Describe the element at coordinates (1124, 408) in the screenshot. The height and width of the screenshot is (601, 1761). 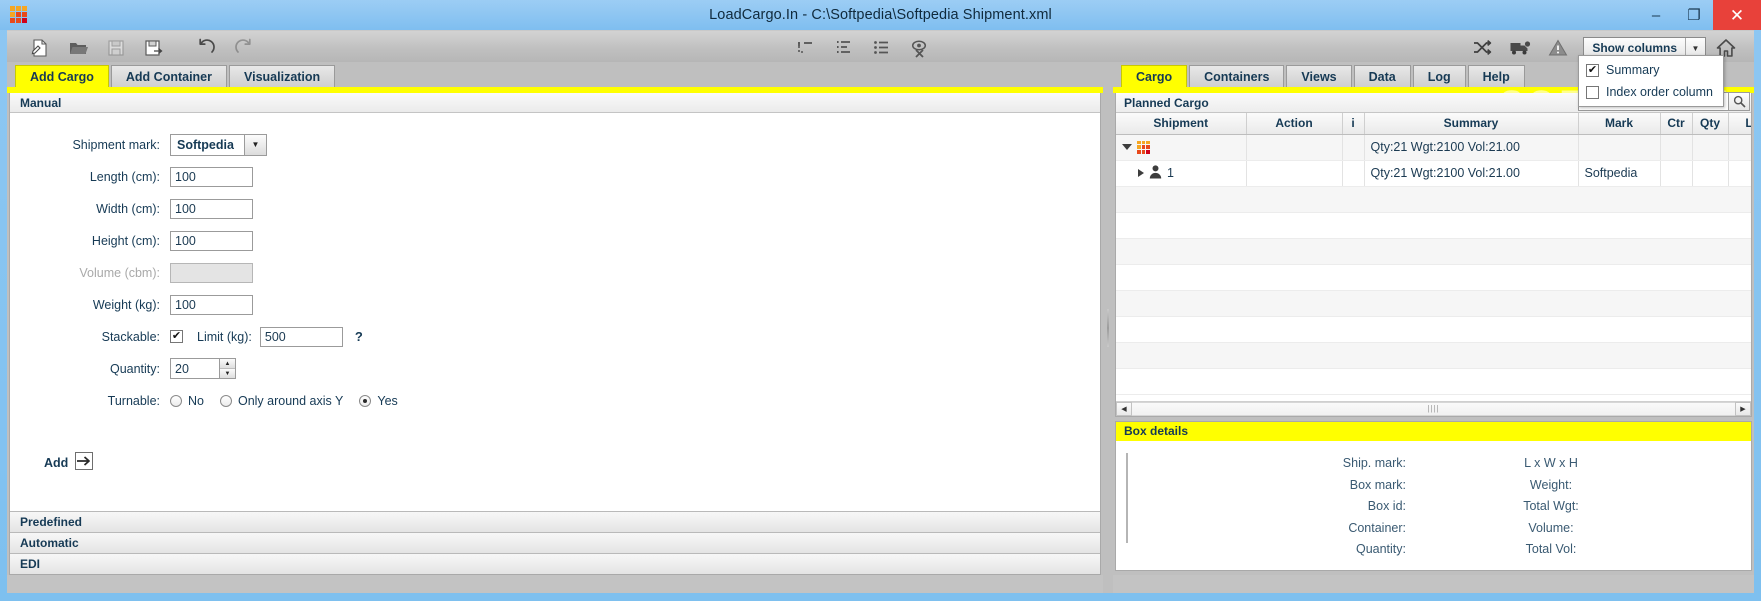
I see `scroll-left-arrow-icon: ◀` at that location.